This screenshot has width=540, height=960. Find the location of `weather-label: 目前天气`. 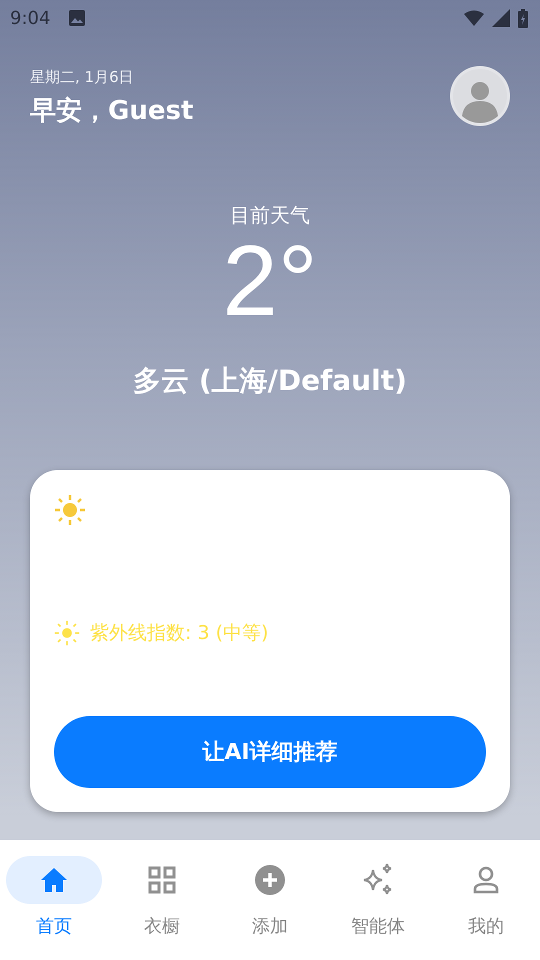

weather-label: 目前天气 is located at coordinates (270, 215).